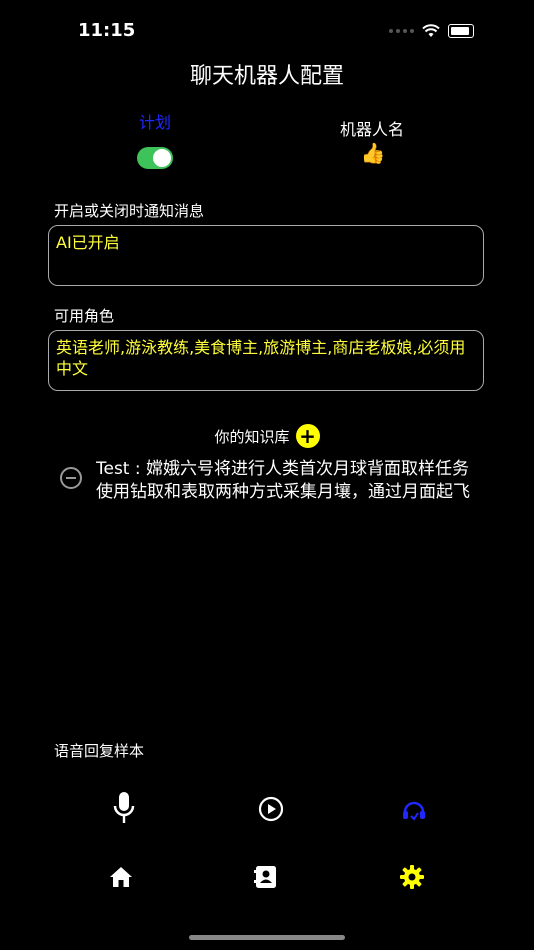 Image resolution: width=534 pixels, height=950 pixels. What do you see at coordinates (84, 316) in the screenshot?
I see `roles-label: 可用角色` at bounding box center [84, 316].